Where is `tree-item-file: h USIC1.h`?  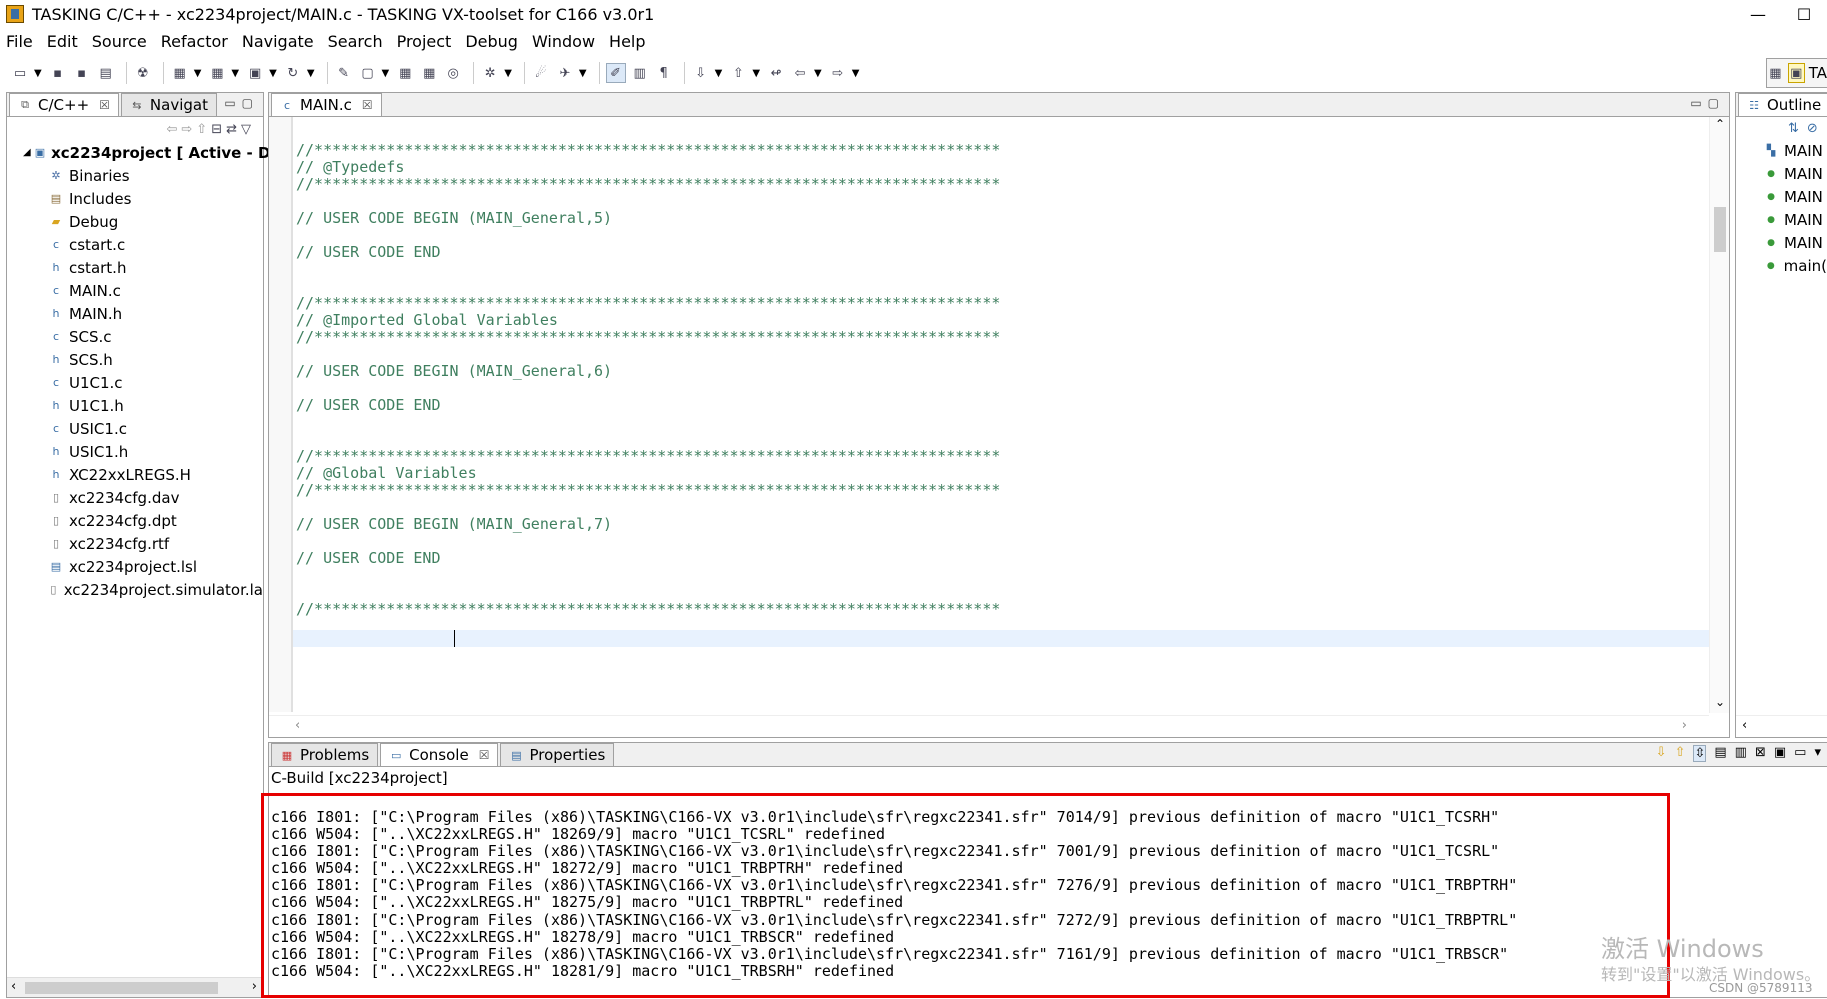
tree-item-file: h USIC1.h is located at coordinates (156, 451).